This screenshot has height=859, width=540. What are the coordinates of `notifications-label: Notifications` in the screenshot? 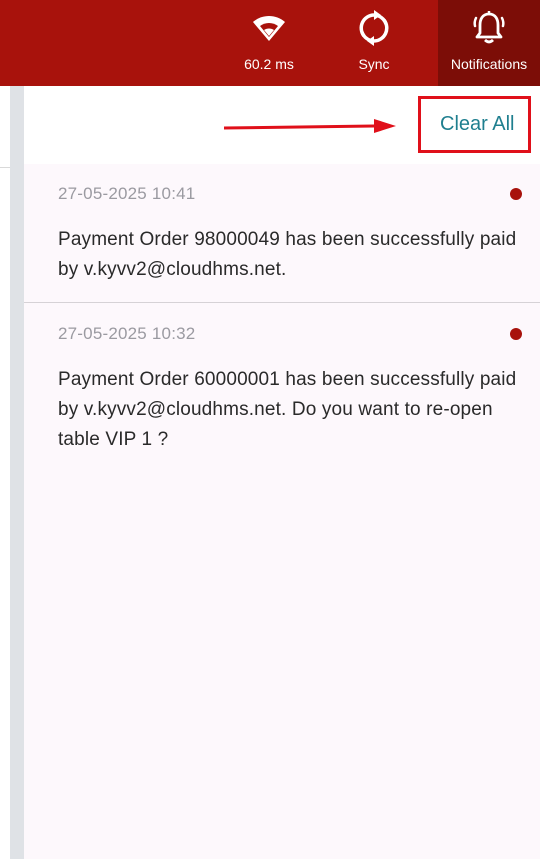 It's located at (489, 64).